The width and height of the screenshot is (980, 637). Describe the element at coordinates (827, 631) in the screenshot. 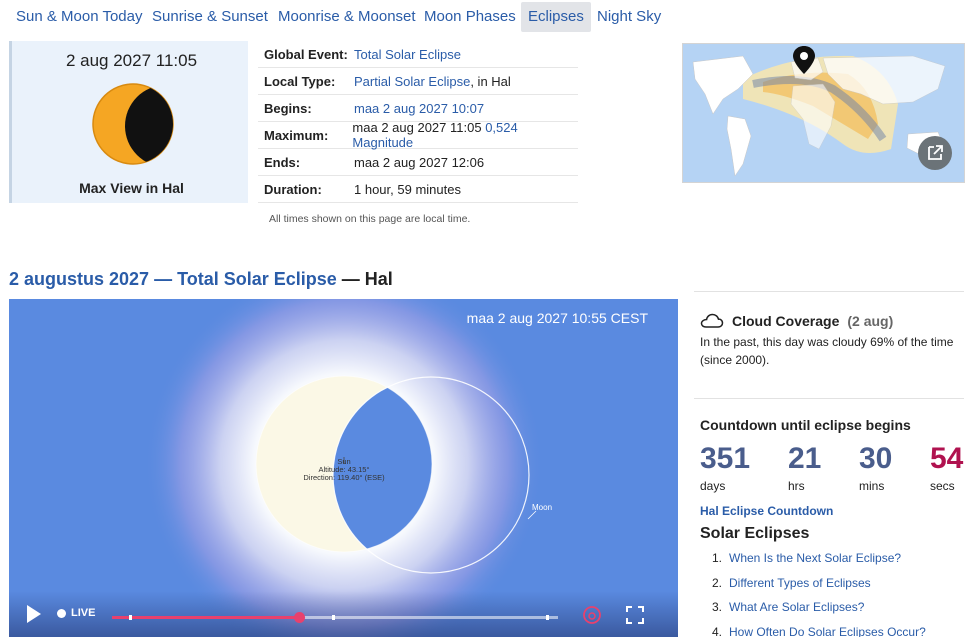

I see `article-link: How Often Do Solar Eclipses Occur?` at that location.